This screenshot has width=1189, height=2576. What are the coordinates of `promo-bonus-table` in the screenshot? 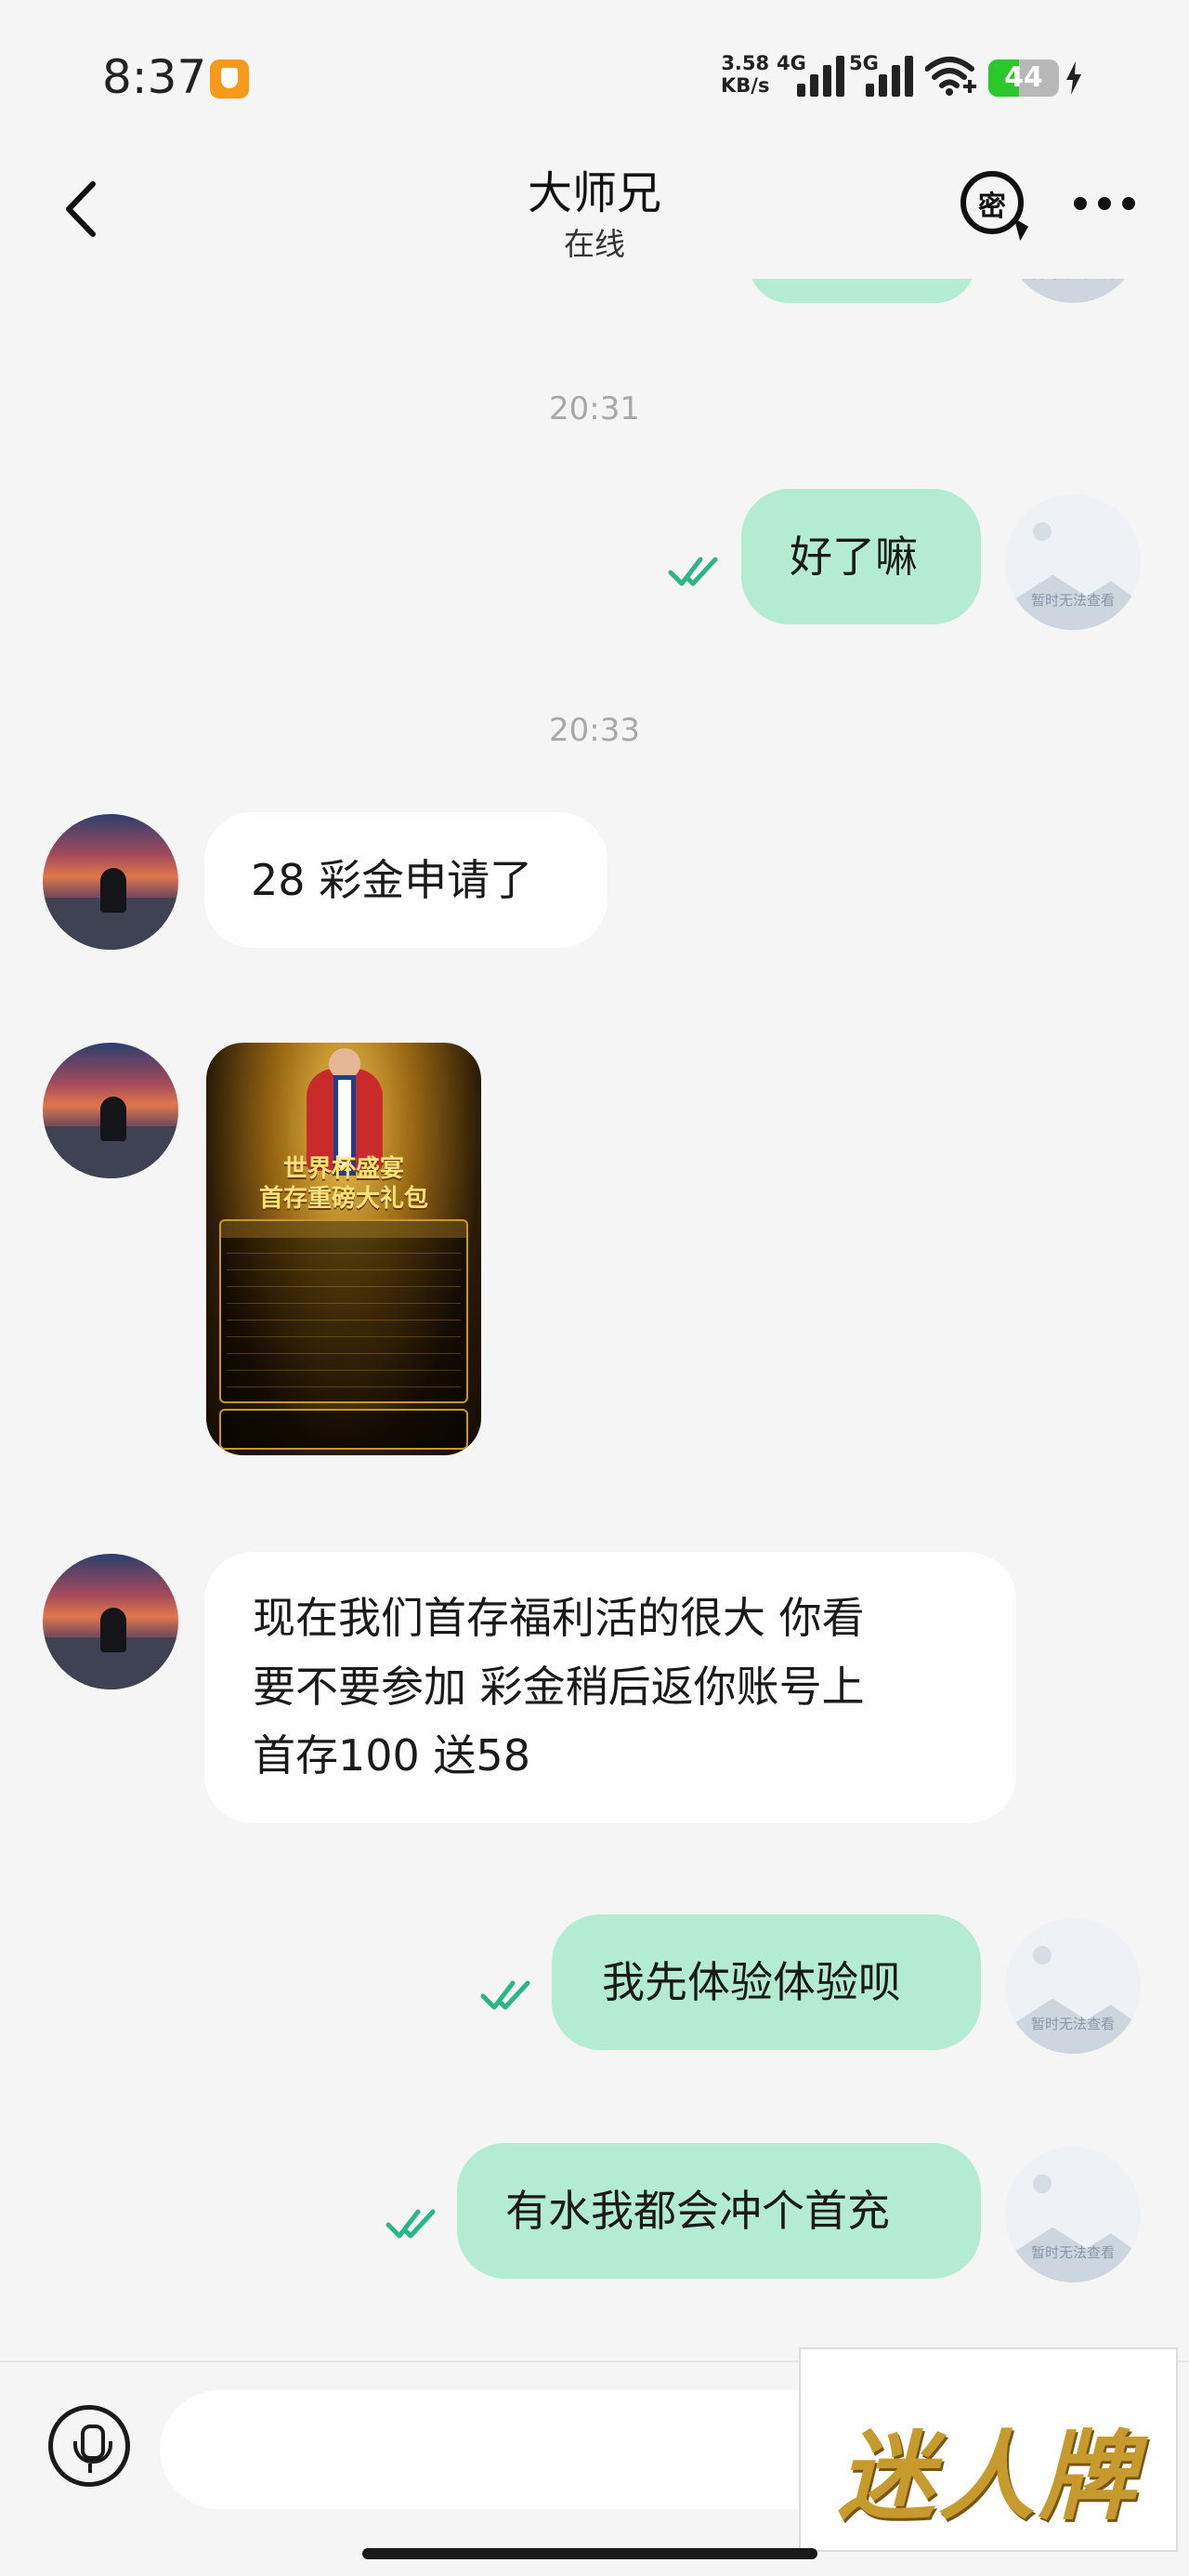 It's located at (344, 1311).